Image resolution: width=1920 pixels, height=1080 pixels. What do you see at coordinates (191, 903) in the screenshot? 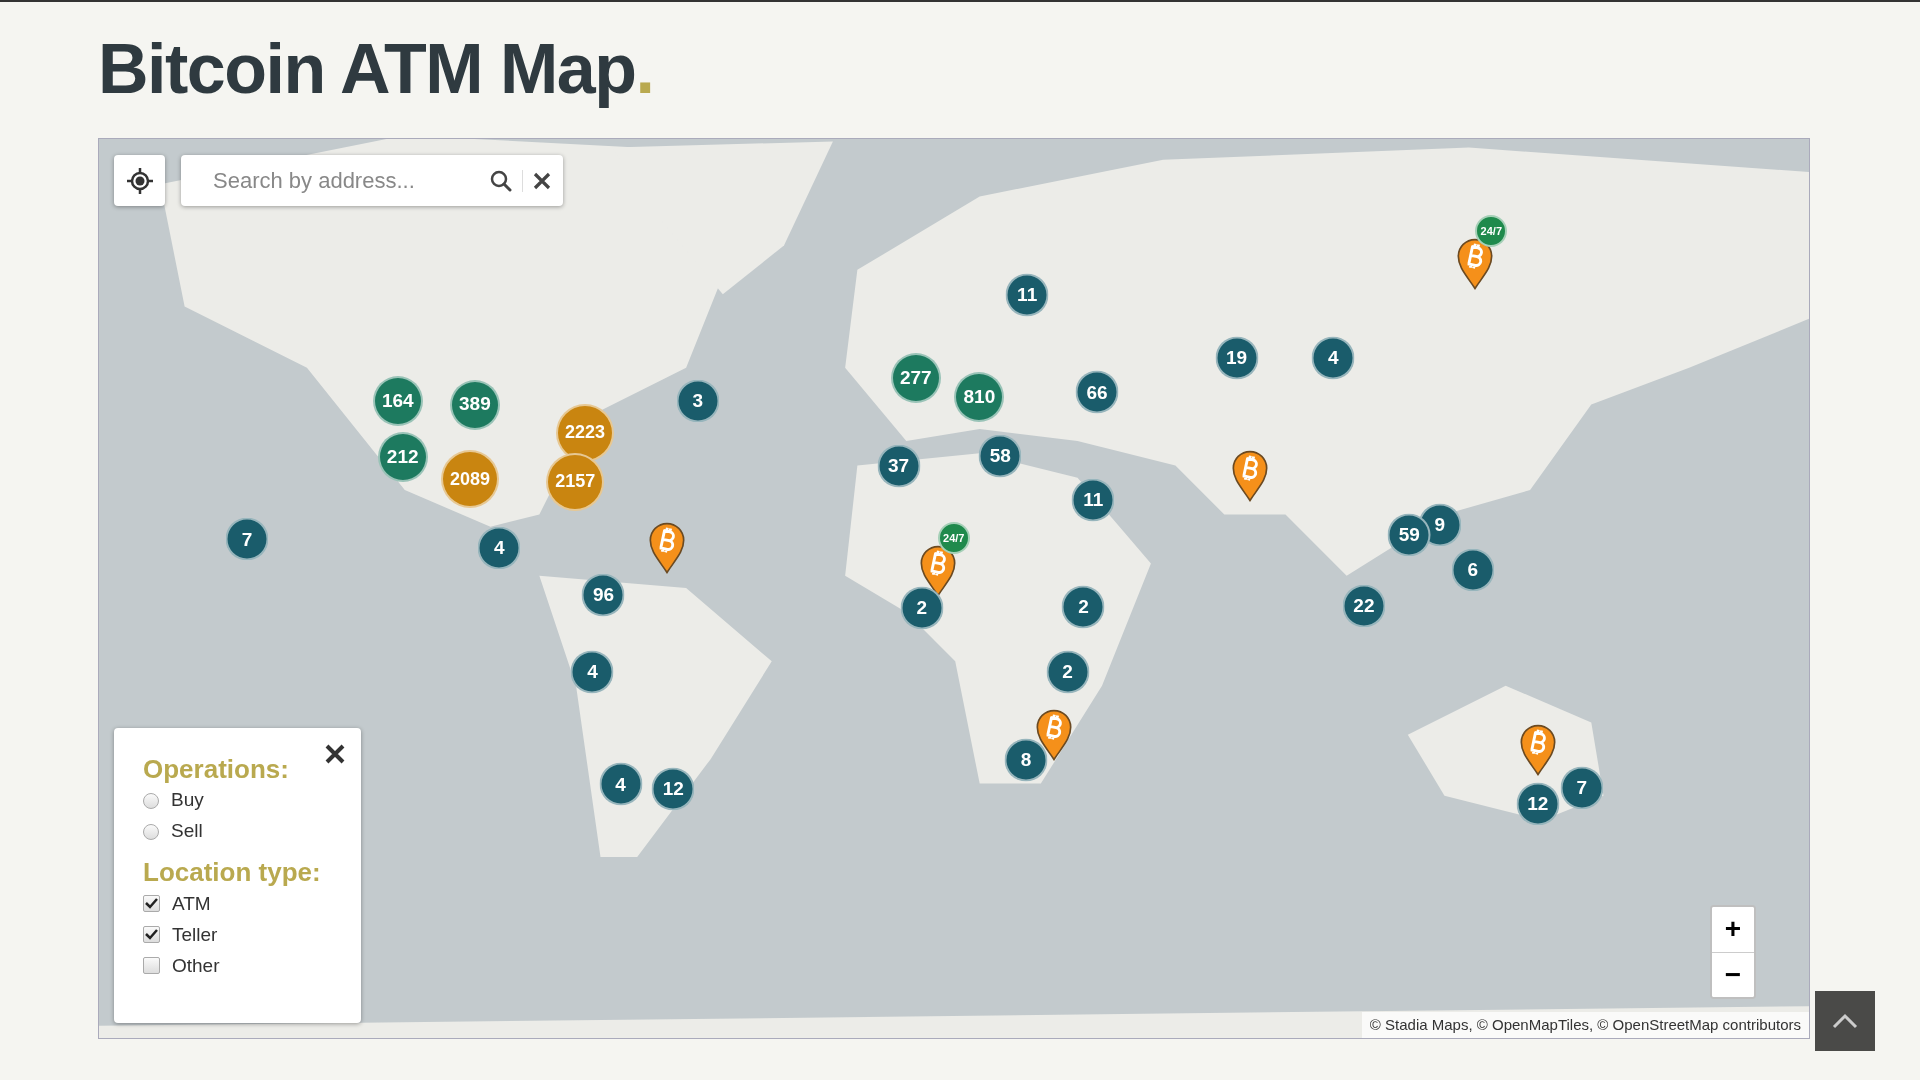
I see `option-label: ATM` at bounding box center [191, 903].